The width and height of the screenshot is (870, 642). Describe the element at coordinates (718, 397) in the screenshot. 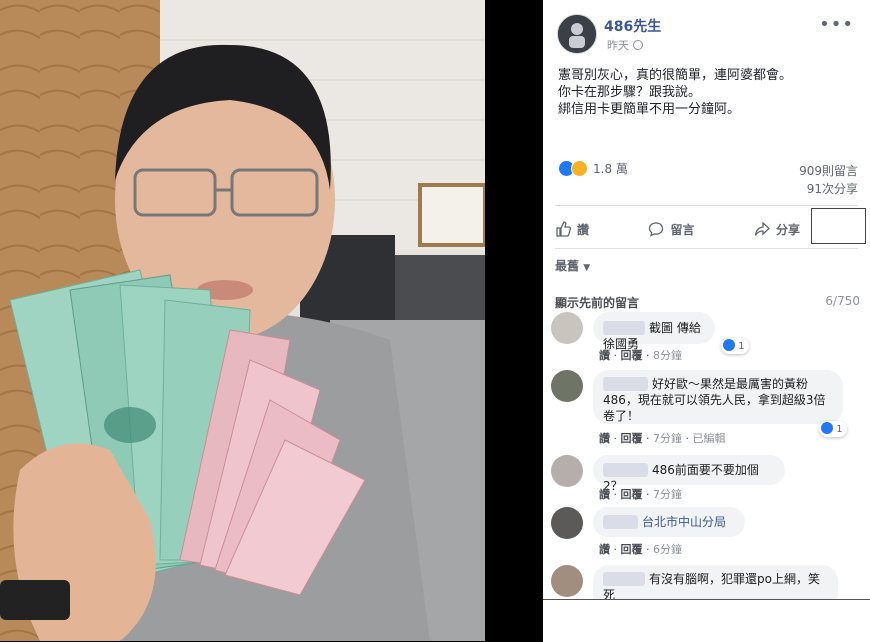

I see `comment-bubble: 好好歐～果然是最厲害的黃粉 486，現在就可以領先人民，拿到超級3倍卷了！` at that location.